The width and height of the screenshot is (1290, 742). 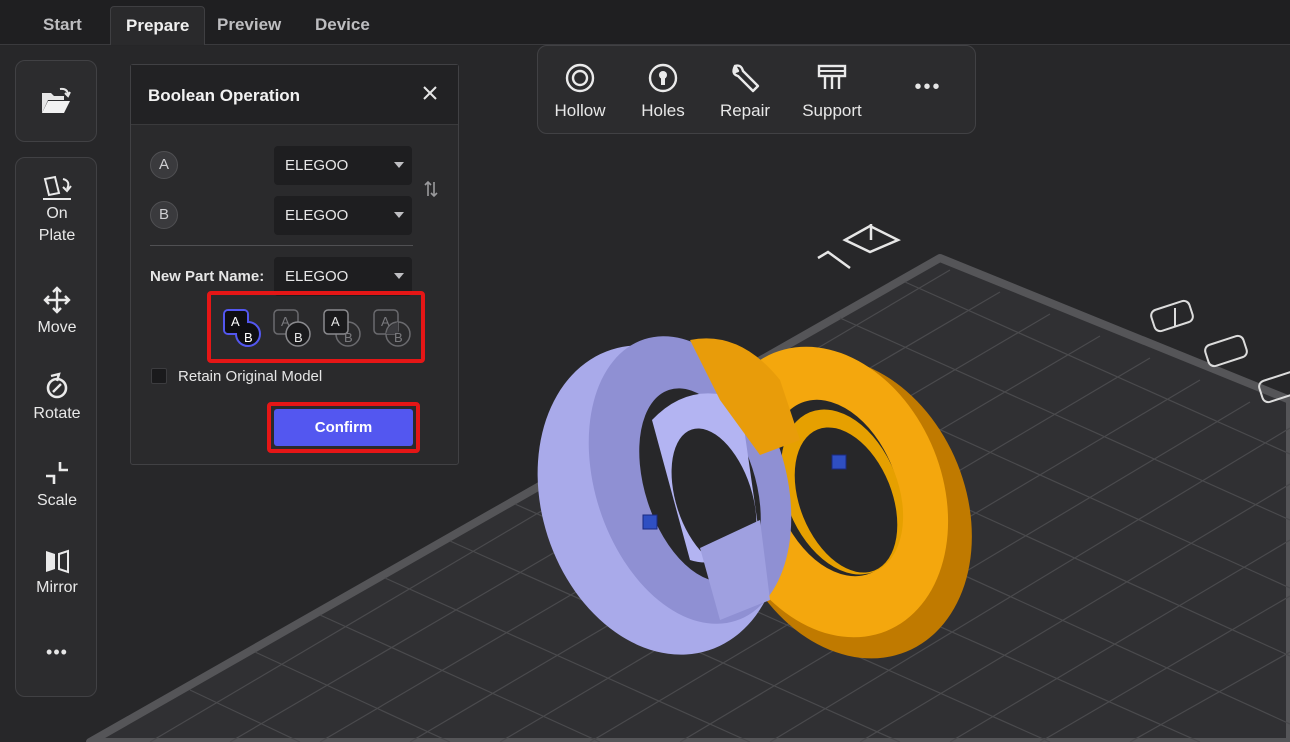 I want to click on op2-b-letter: B, so click(x=298, y=337).